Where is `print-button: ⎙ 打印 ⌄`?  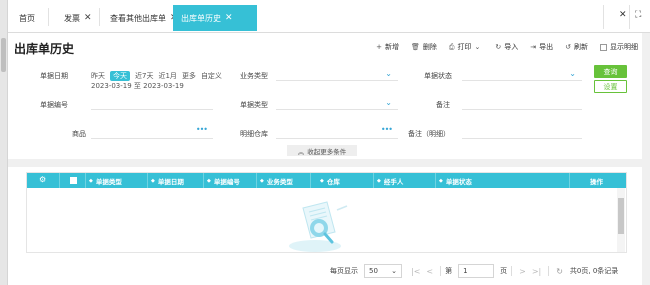 print-button: ⎙ 打印 ⌄ is located at coordinates (466, 47).